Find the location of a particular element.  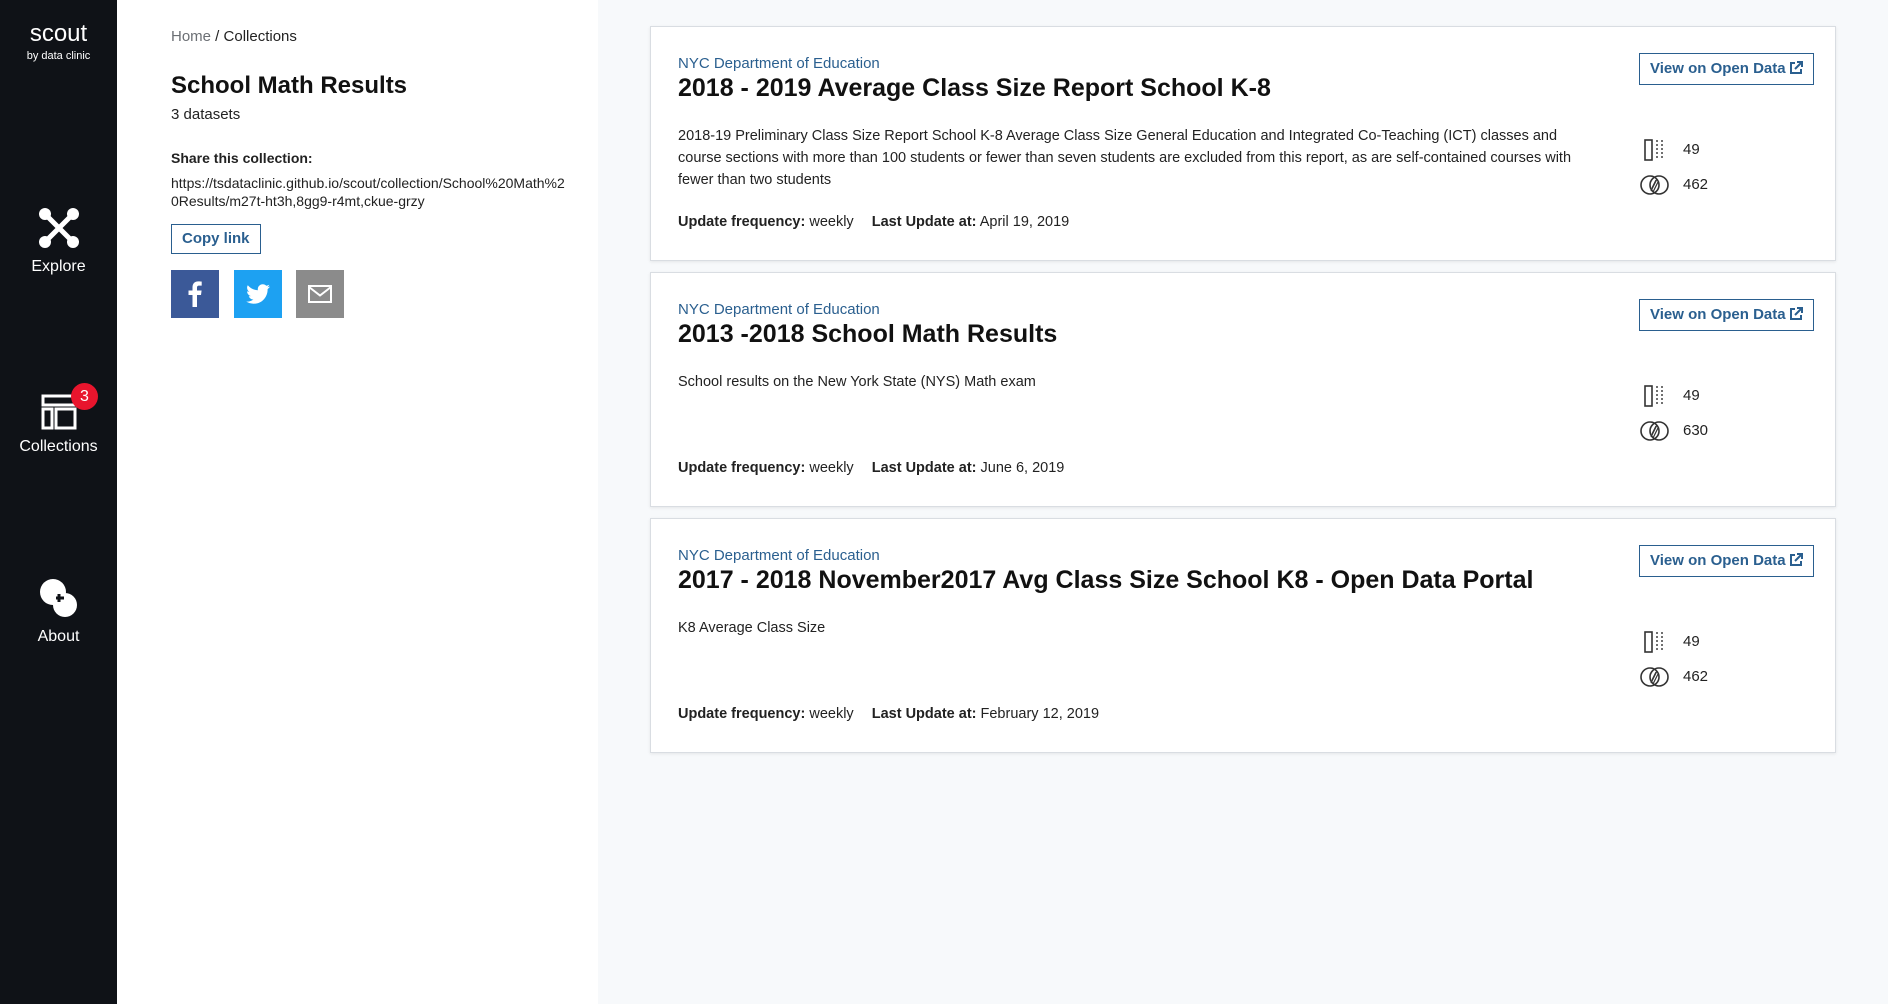

breadcrumb: Home / Collections is located at coordinates (234, 36).